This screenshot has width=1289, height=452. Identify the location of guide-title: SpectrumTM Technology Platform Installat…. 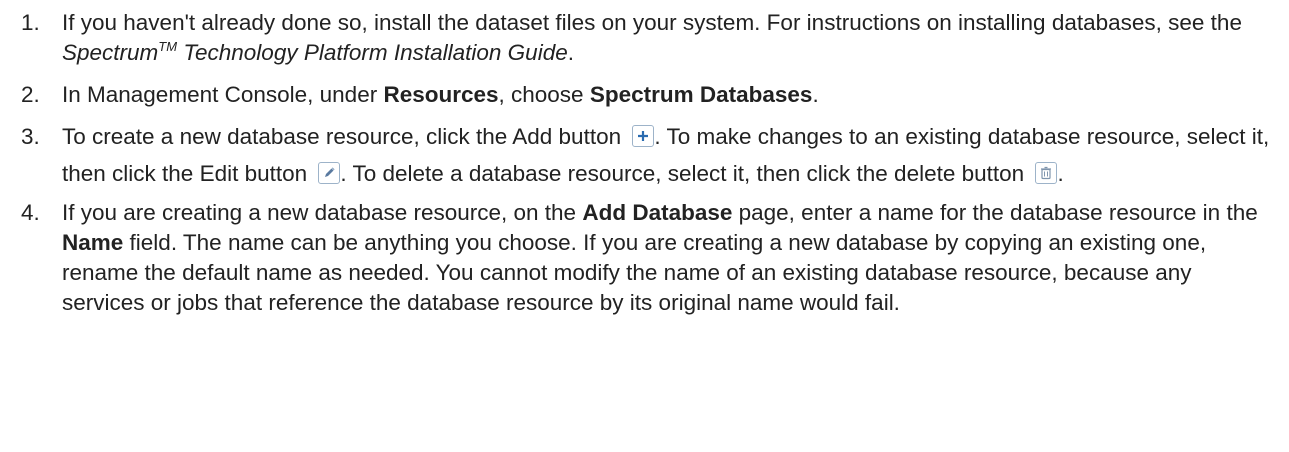
(315, 52).